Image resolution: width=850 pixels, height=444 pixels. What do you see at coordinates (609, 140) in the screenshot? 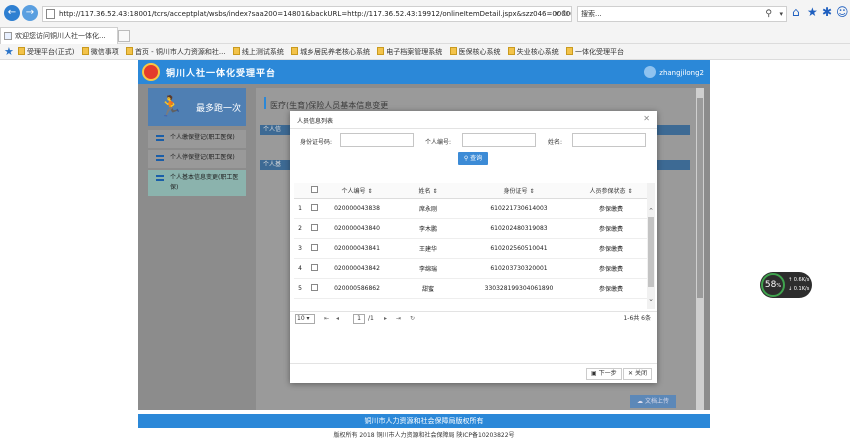
I see `name-input` at bounding box center [609, 140].